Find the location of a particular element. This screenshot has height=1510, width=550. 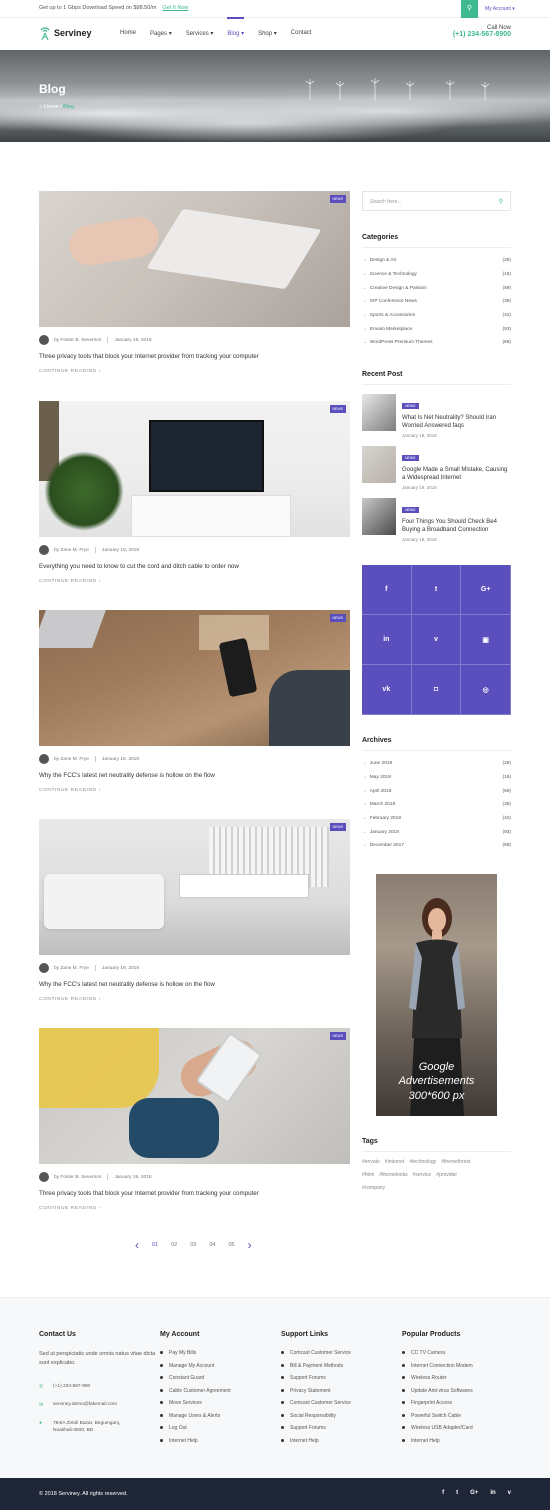

archive-item: → April 2018 (59) is located at coordinates (436, 791).